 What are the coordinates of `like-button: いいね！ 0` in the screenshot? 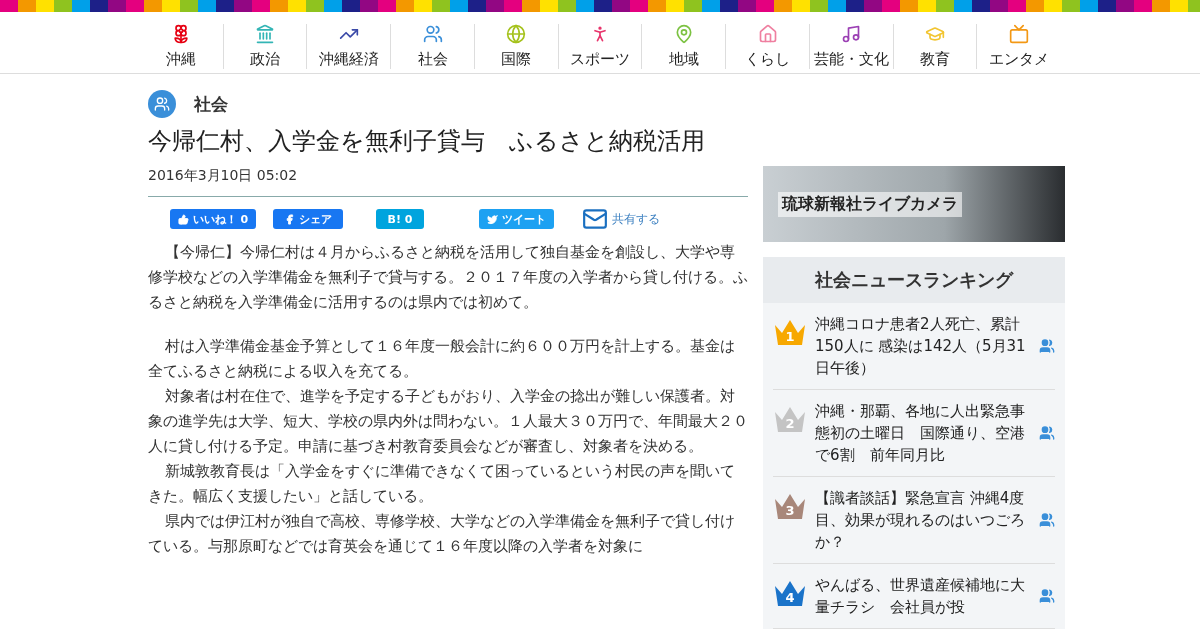 It's located at (213, 219).